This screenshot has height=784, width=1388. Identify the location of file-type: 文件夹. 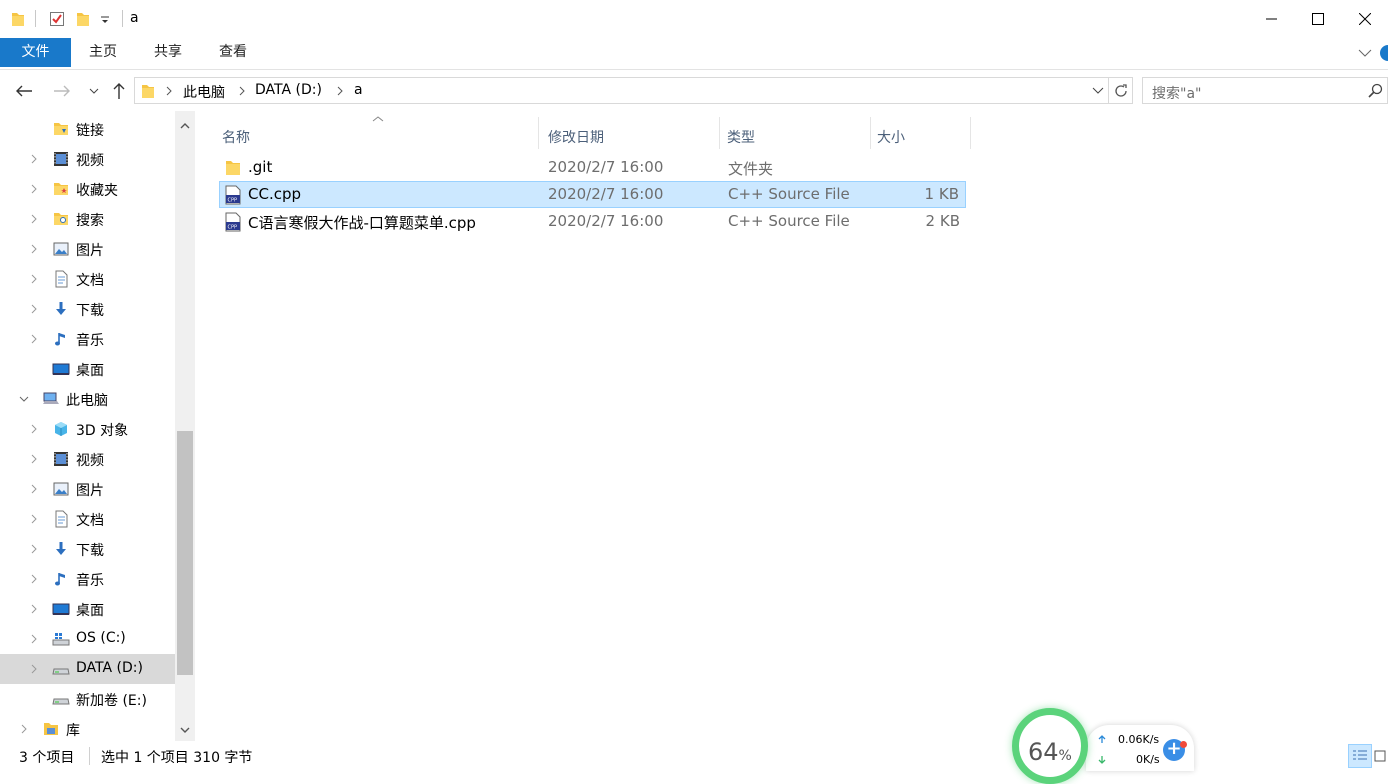
(751, 169).